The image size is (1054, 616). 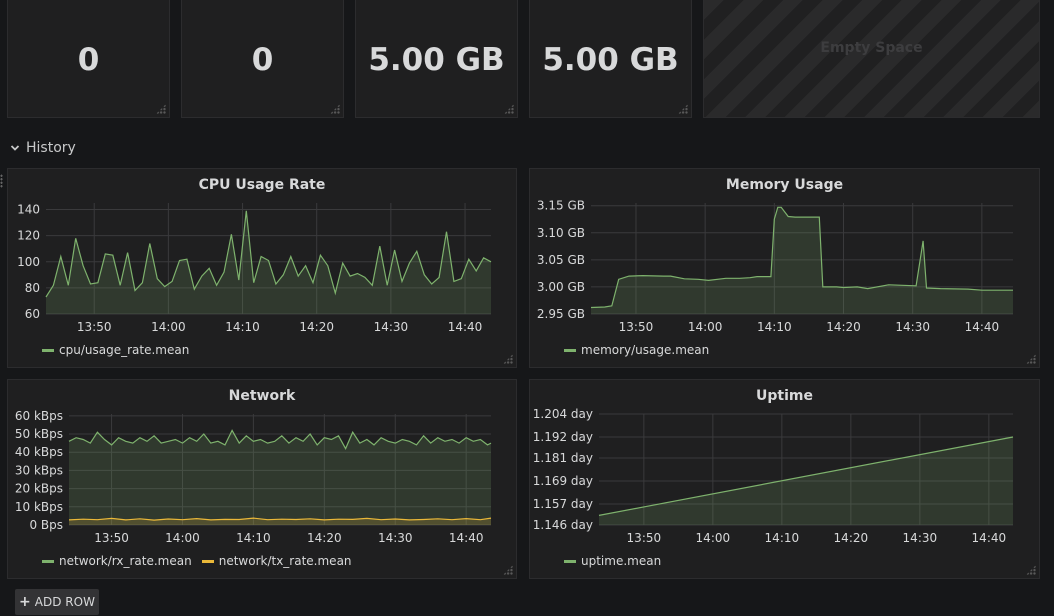 What do you see at coordinates (32, 314) in the screenshot?
I see `y-tick-label: 60` at bounding box center [32, 314].